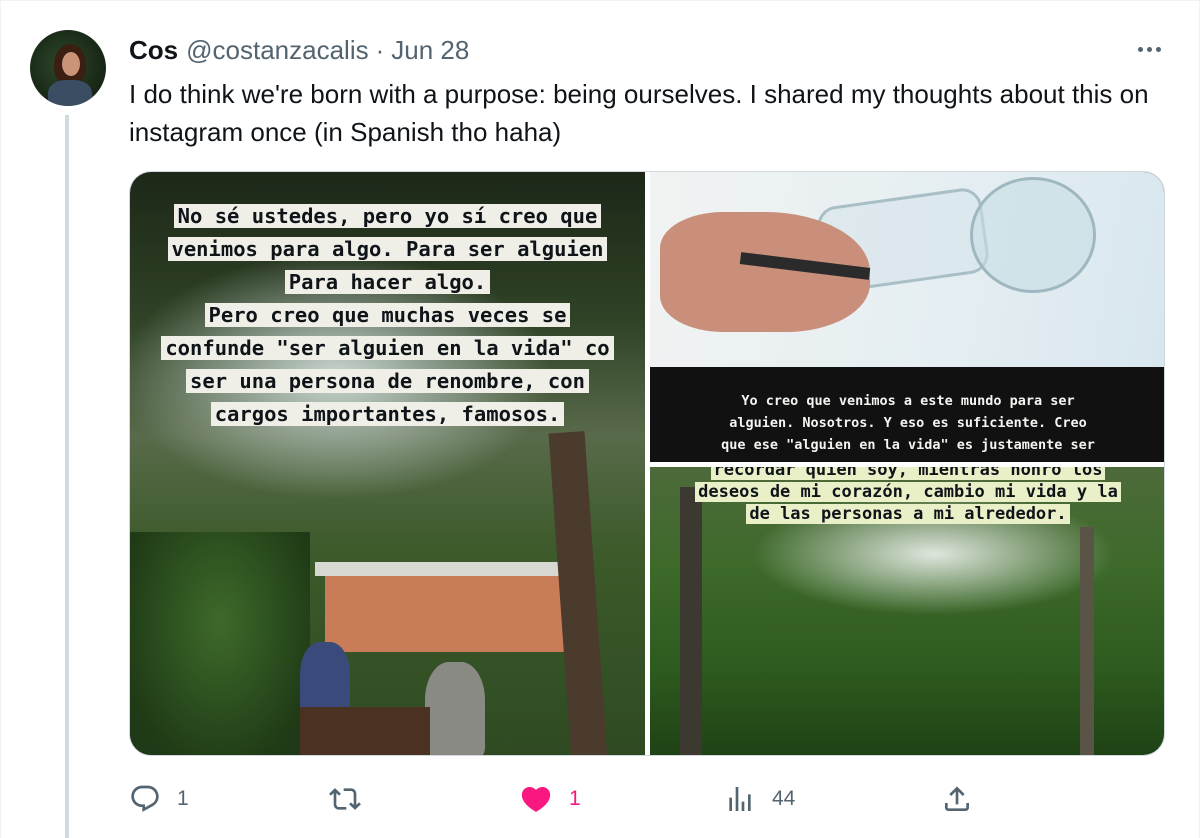 This screenshot has height=838, width=1200. Describe the element at coordinates (784, 798) in the screenshot. I see `views-count: 44` at that location.